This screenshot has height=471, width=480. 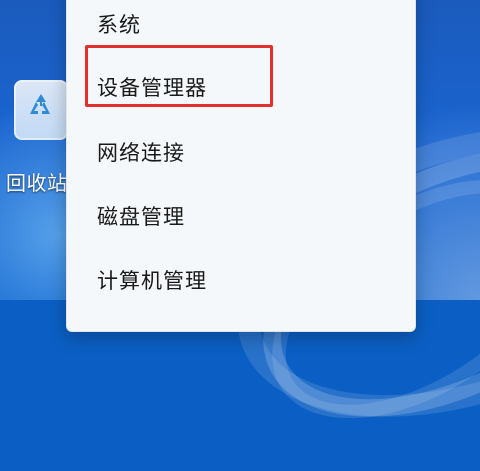 I want to click on menu-item-disk-management: 磁盘管理, so click(x=141, y=216).